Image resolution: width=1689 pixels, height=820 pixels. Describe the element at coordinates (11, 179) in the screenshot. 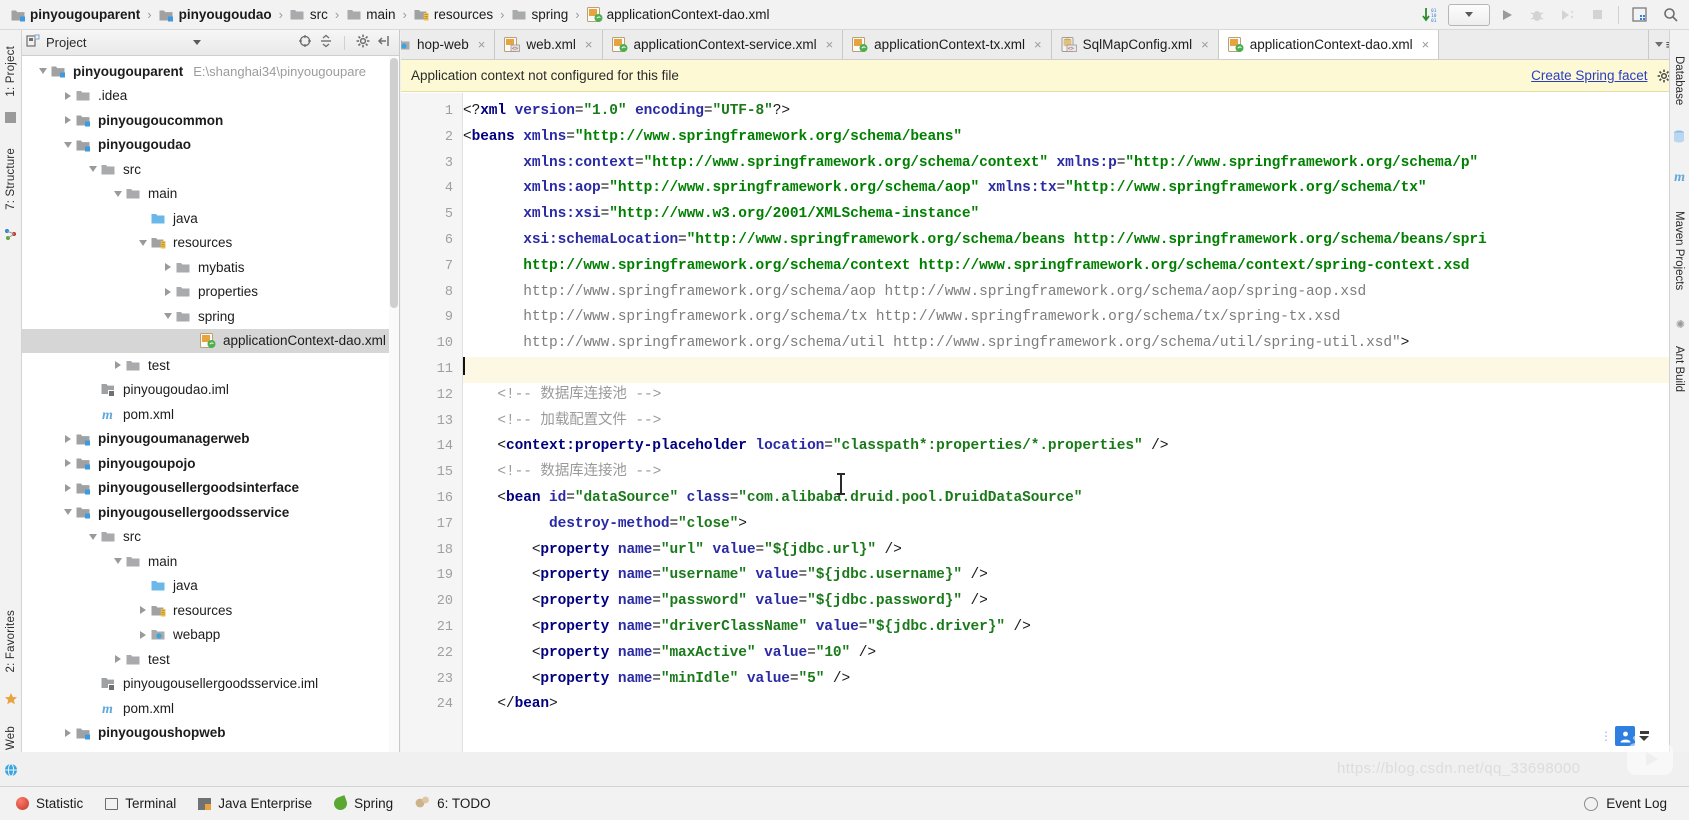

I see `tool-window-structure: 7: Structure` at that location.